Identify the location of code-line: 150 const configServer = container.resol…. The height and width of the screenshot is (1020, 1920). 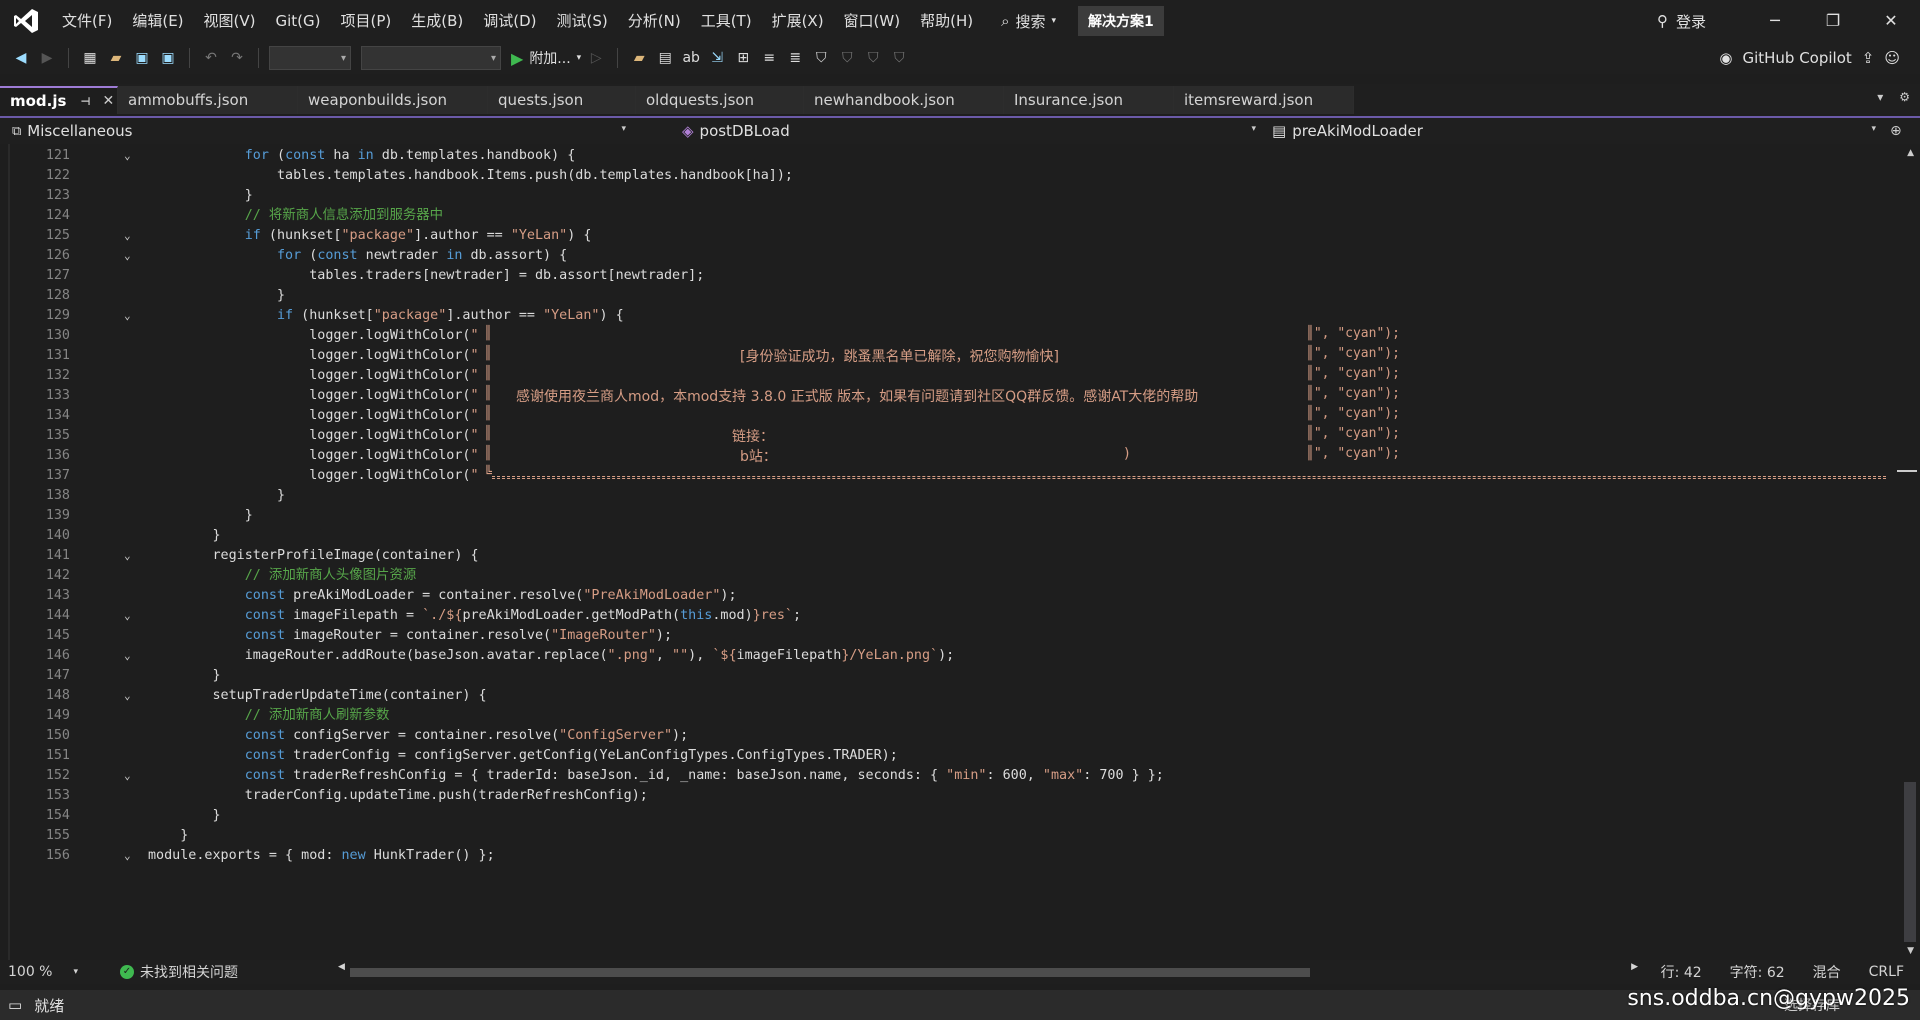
(945, 736).